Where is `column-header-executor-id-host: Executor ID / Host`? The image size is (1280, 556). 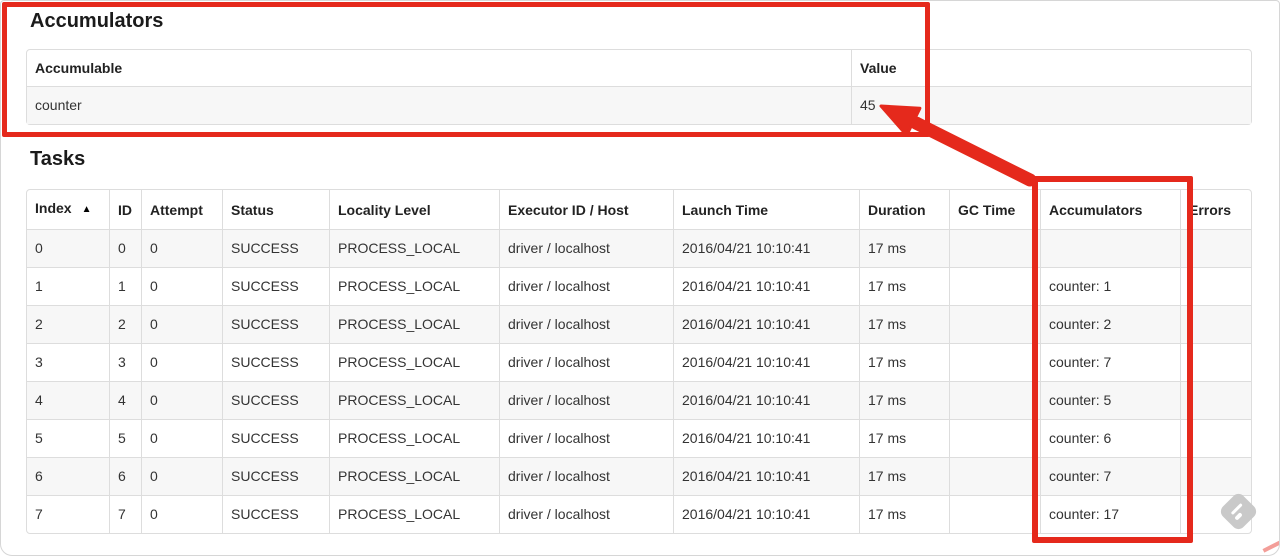 column-header-executor-id-host: Executor ID / Host is located at coordinates (586, 209).